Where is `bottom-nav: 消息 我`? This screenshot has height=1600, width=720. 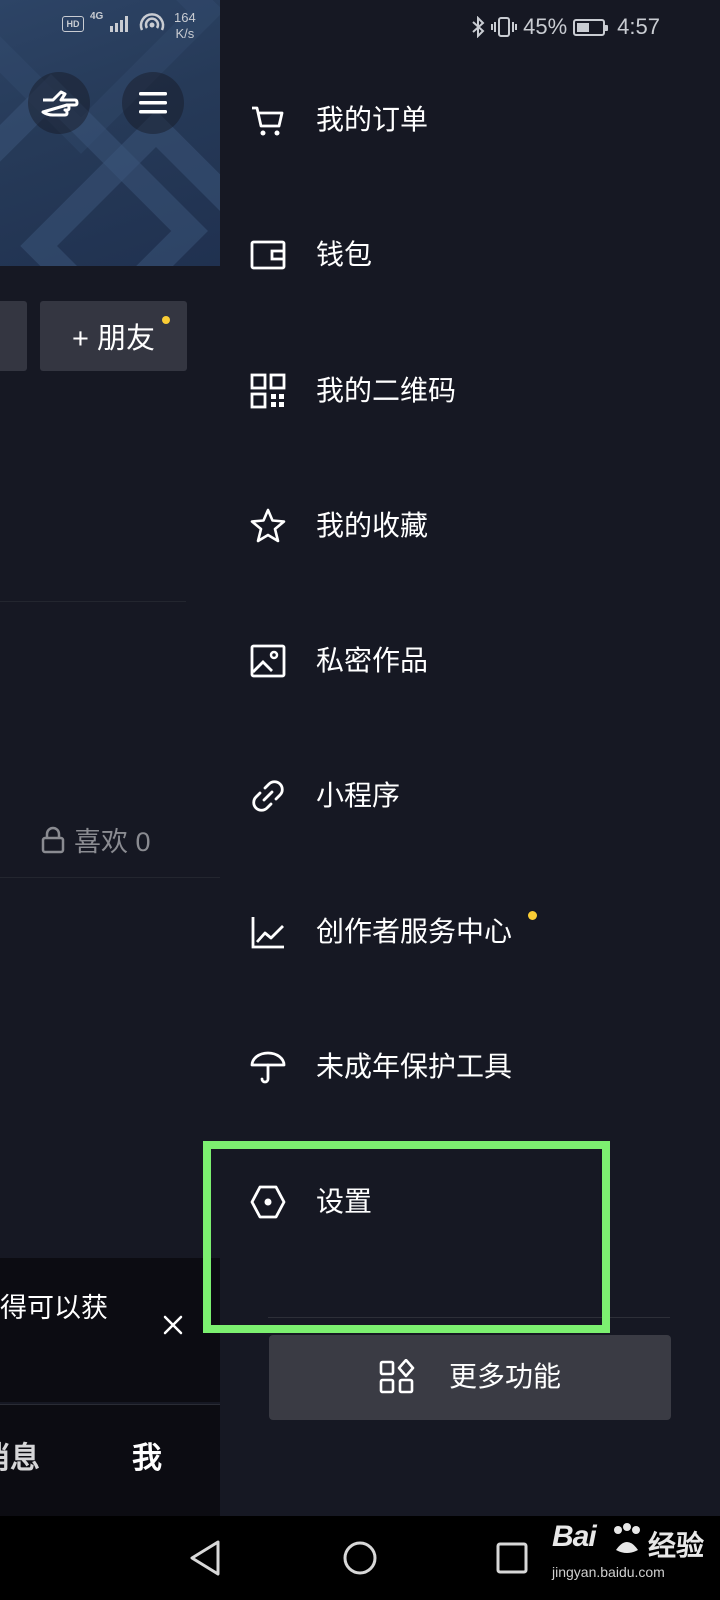 bottom-nav: 消息 我 is located at coordinates (110, 1460).